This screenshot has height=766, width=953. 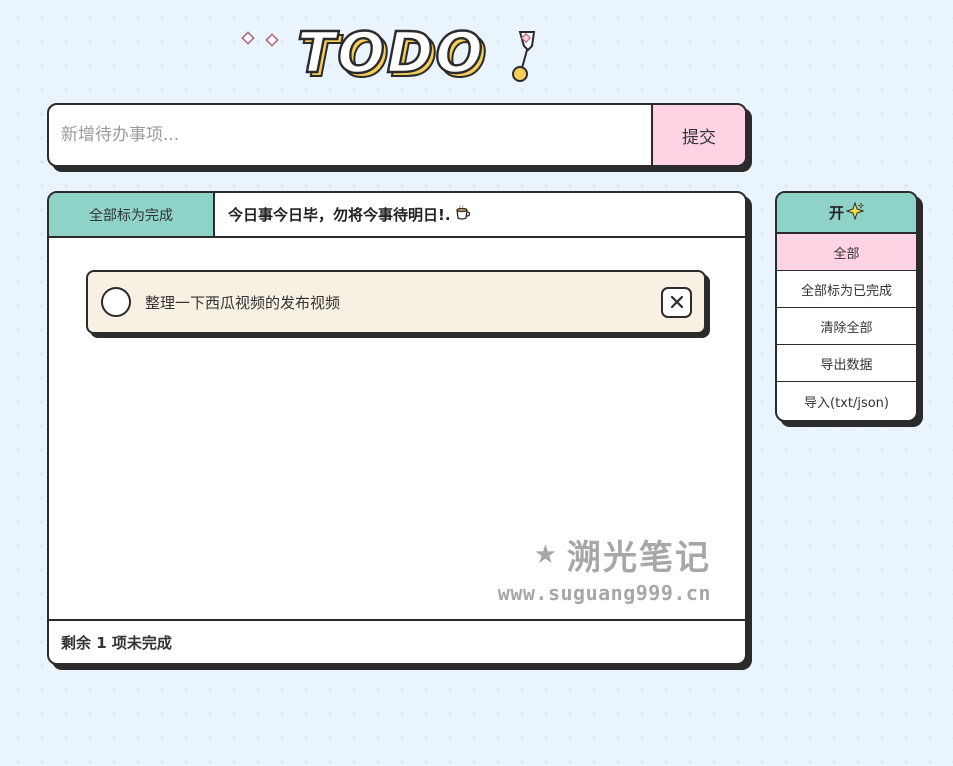 I want to click on new-todo-bar: 提交, so click(x=397, y=135).